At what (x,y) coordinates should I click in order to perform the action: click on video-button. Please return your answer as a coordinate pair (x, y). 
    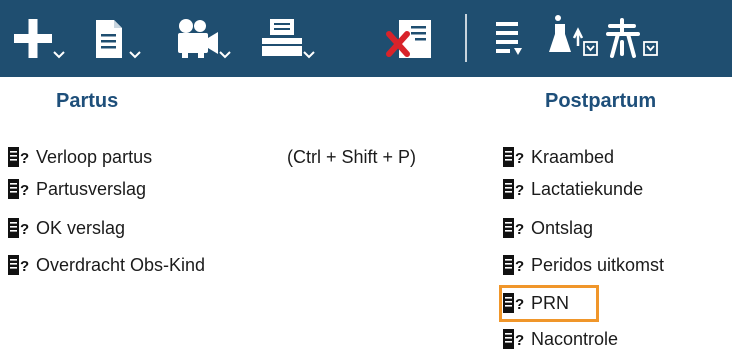
    Looking at the image, I should click on (202, 38).